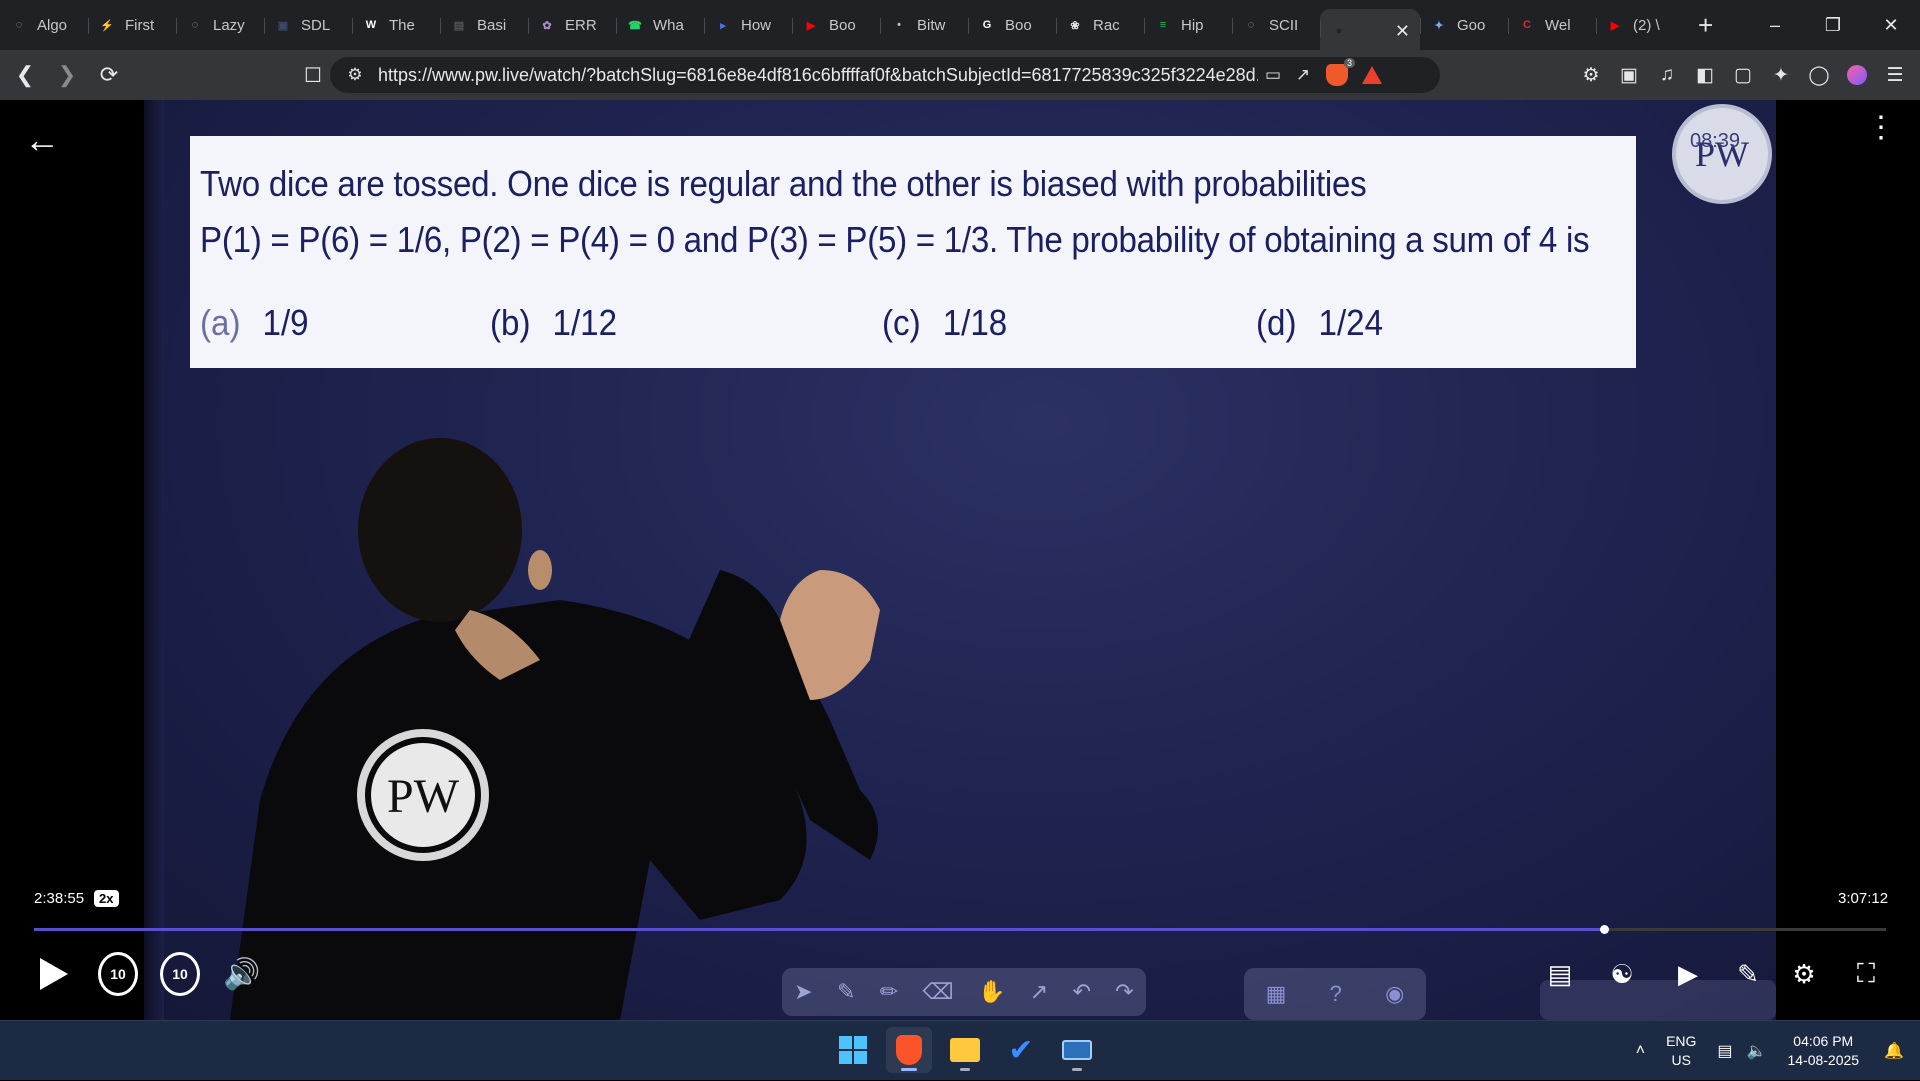 The height and width of the screenshot is (1081, 1920). Describe the element at coordinates (1640, 25) in the screenshot. I see `tab-18: ▶ (2) \` at that location.